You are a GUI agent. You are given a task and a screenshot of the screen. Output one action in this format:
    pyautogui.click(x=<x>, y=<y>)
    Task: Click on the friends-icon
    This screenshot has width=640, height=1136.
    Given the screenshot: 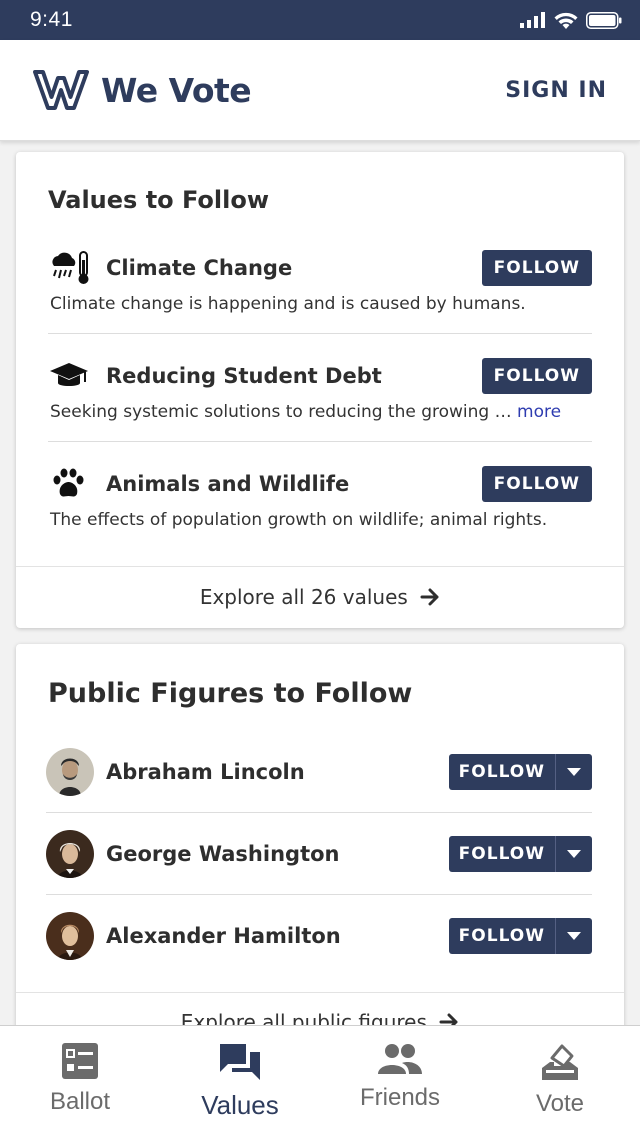 What is the action you would take?
    pyautogui.click(x=400, y=1059)
    